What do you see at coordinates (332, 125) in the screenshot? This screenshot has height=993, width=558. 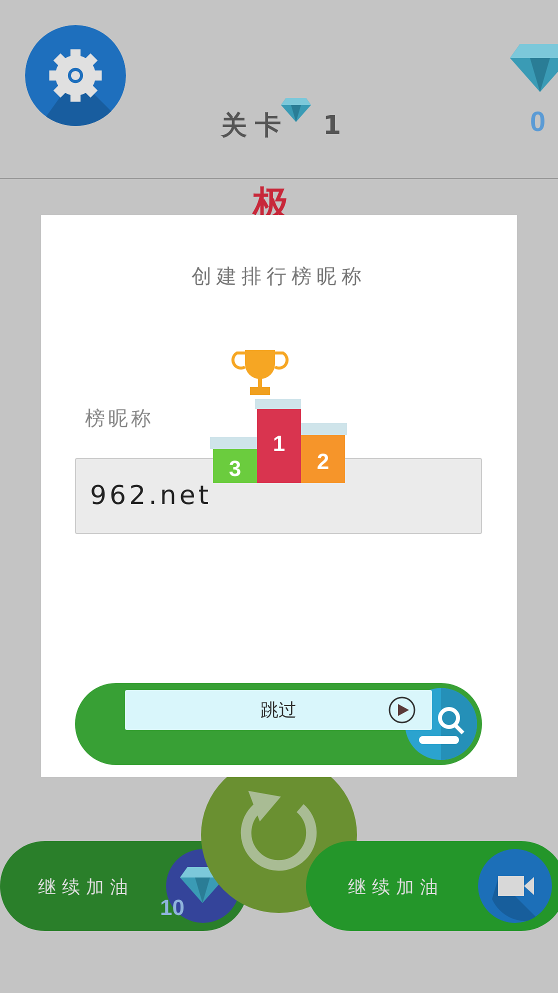 I see `level-number: 1` at bounding box center [332, 125].